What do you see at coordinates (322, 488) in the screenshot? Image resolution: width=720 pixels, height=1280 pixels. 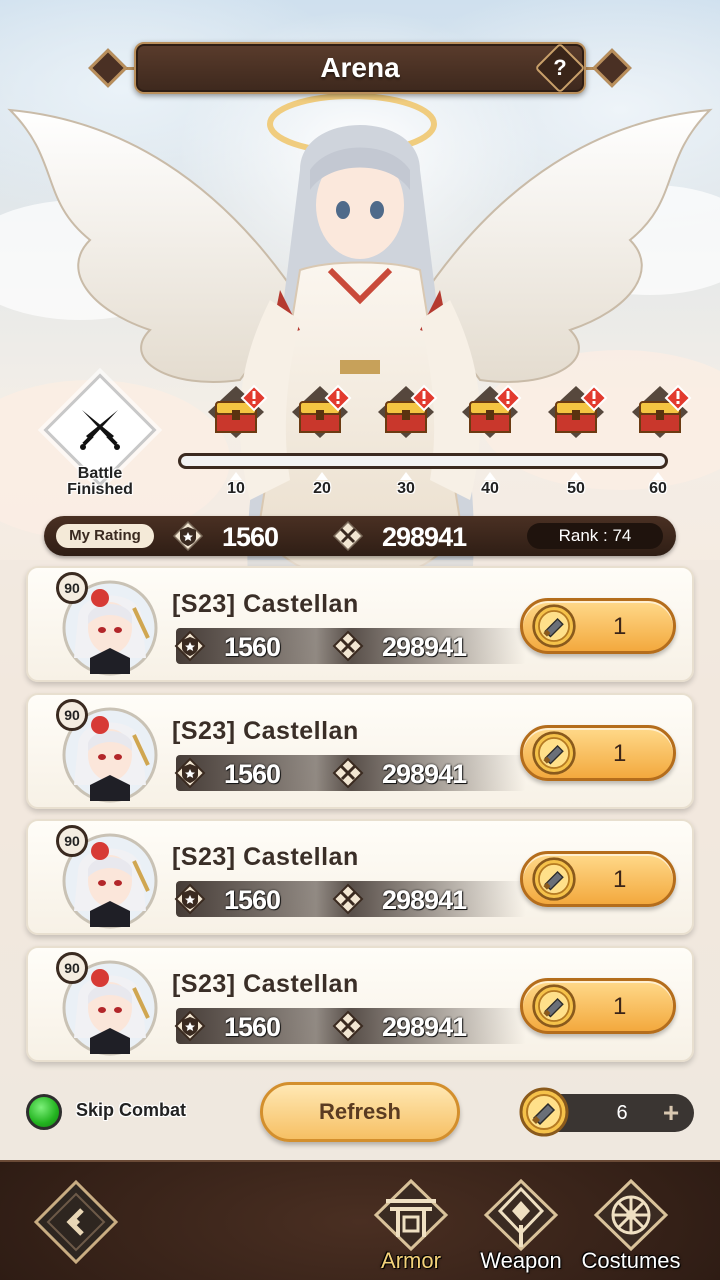 I see `milestone-label: 20` at bounding box center [322, 488].